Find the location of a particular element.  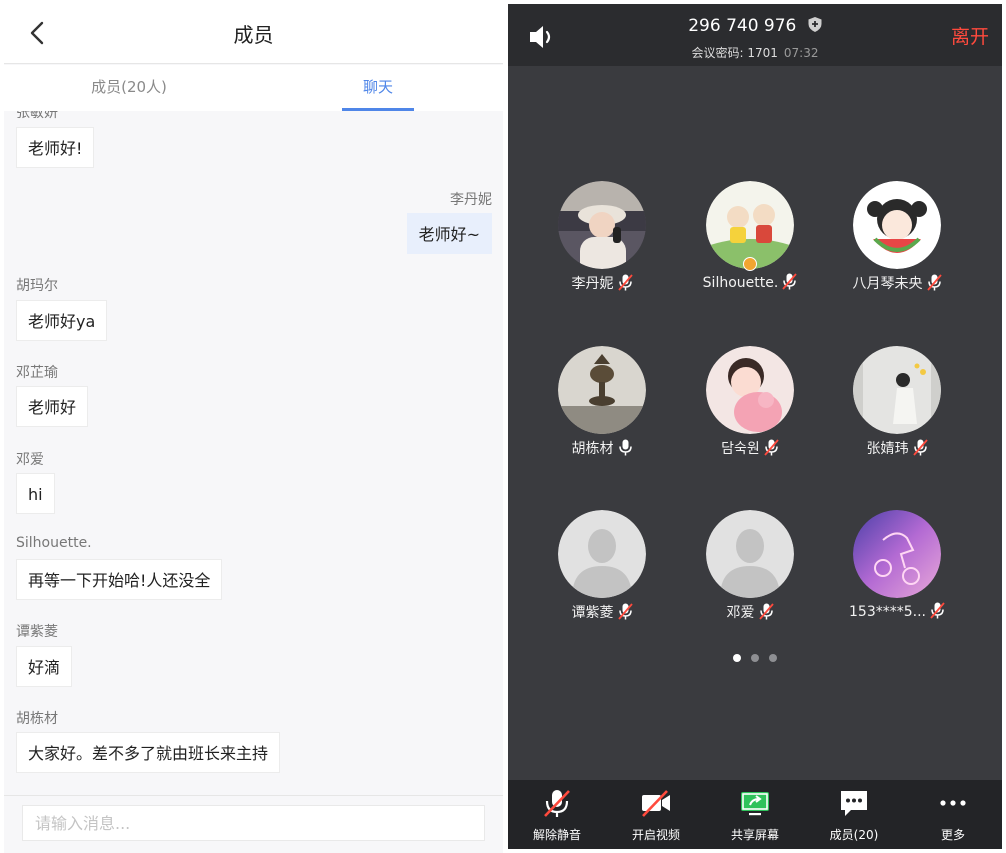

share-screen-label: 共享屏幕 is located at coordinates (754, 835).